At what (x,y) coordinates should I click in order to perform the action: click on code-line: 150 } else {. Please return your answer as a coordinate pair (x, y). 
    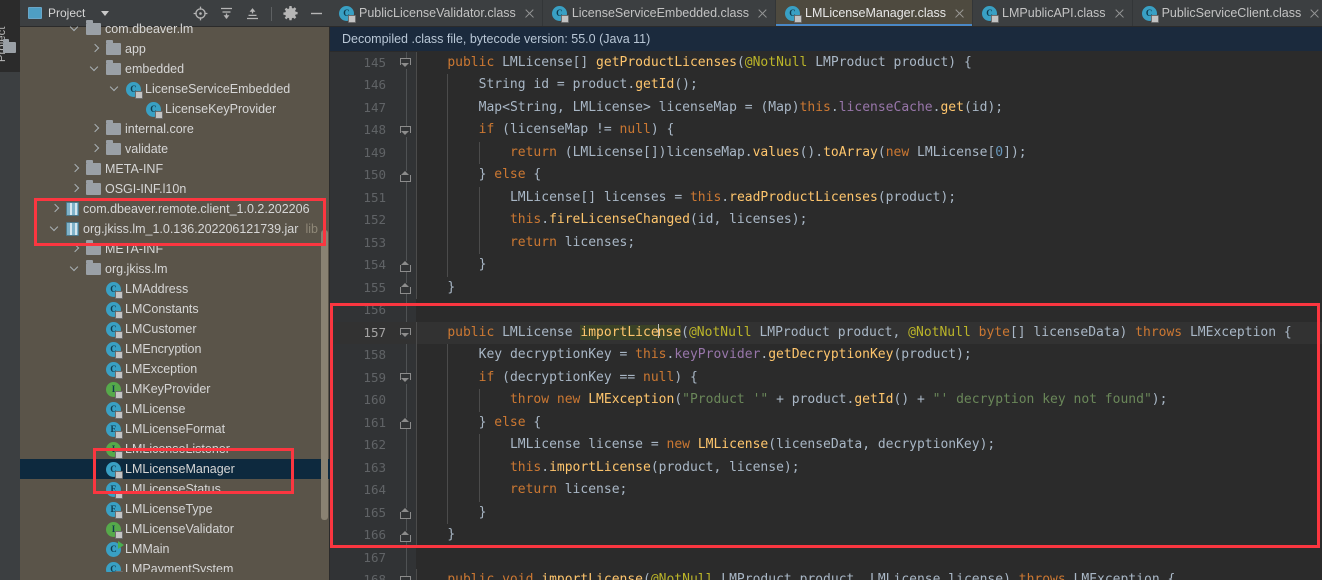
    Looking at the image, I should click on (826, 175).